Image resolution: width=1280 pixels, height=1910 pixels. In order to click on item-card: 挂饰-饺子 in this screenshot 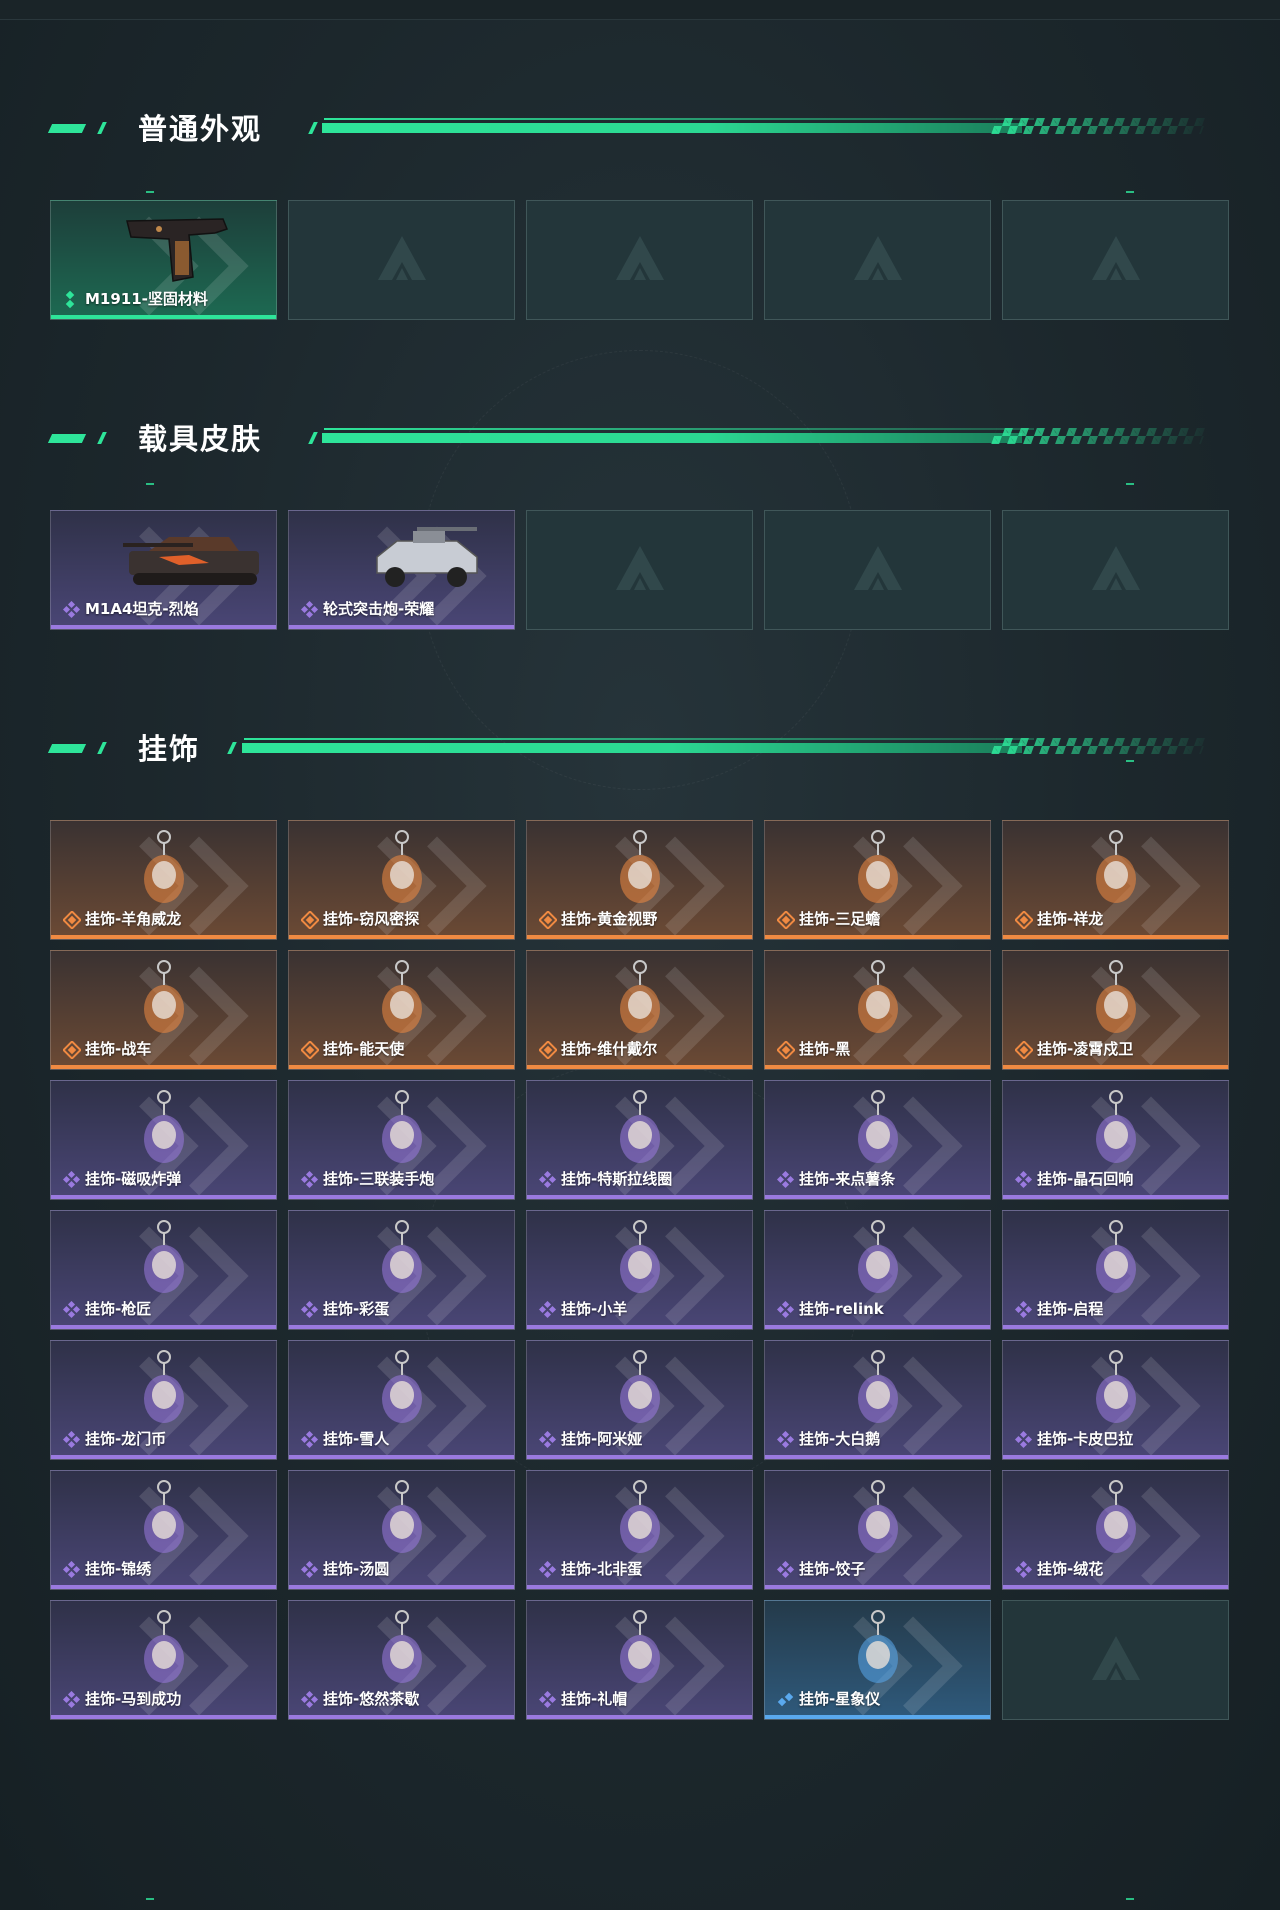, I will do `click(877, 1530)`.